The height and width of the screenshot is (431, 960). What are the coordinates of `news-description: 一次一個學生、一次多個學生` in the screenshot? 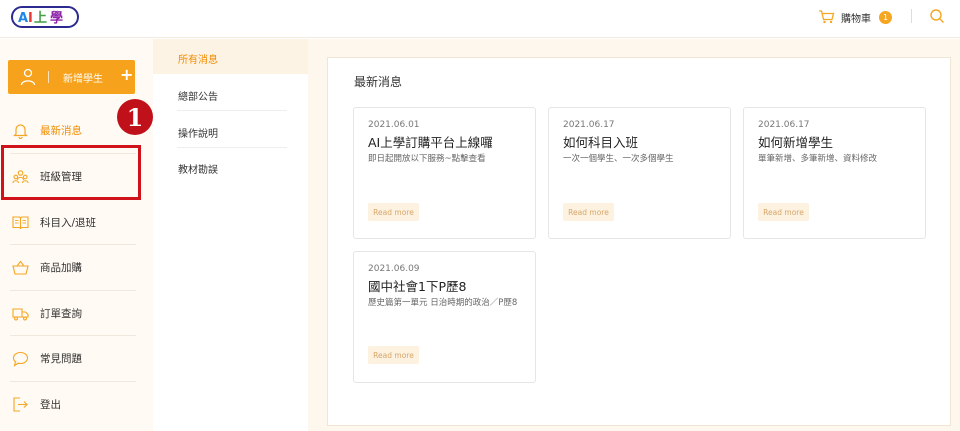 It's located at (618, 159).